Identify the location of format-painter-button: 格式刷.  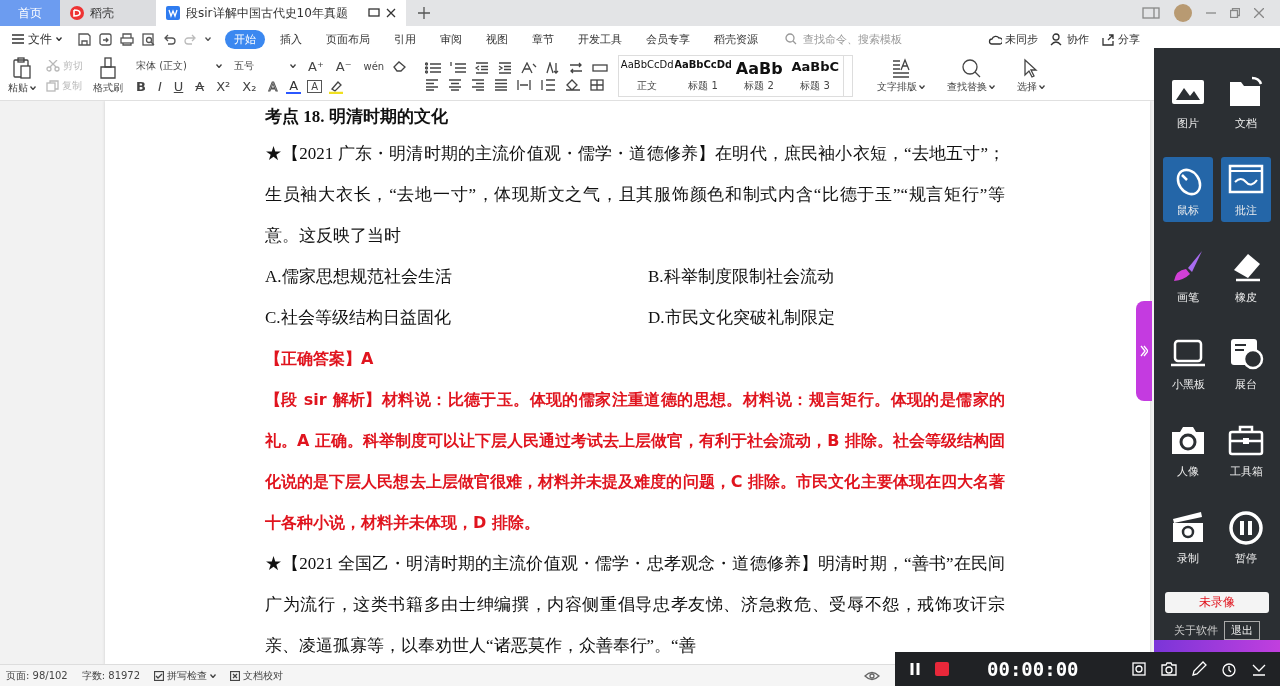
(108, 76).